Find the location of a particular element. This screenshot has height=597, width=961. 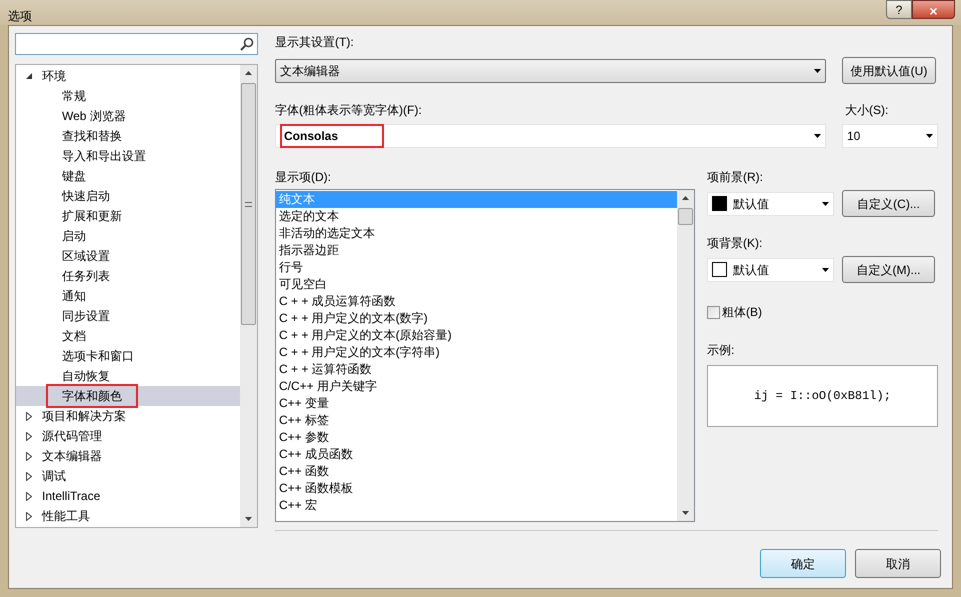

list-item: C++ 函数模板 is located at coordinates (476, 488).